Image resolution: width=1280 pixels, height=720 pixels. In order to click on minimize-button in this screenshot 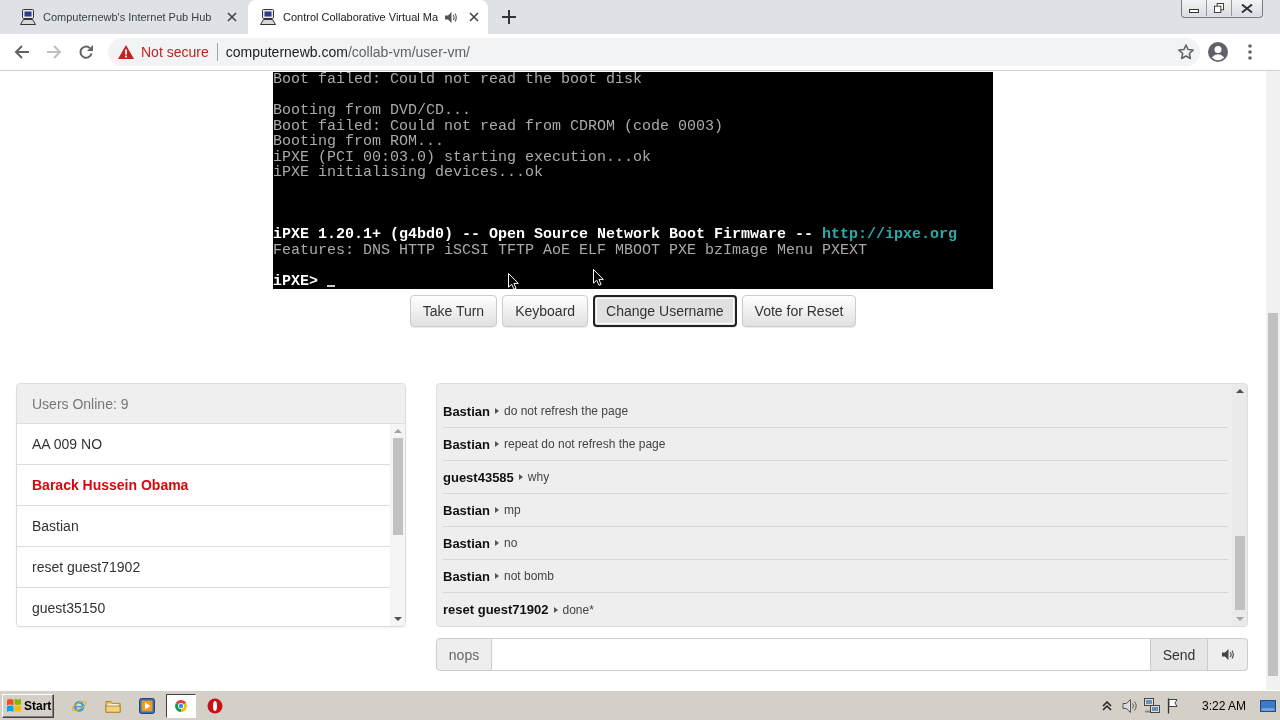, I will do `click(1194, 8)`.